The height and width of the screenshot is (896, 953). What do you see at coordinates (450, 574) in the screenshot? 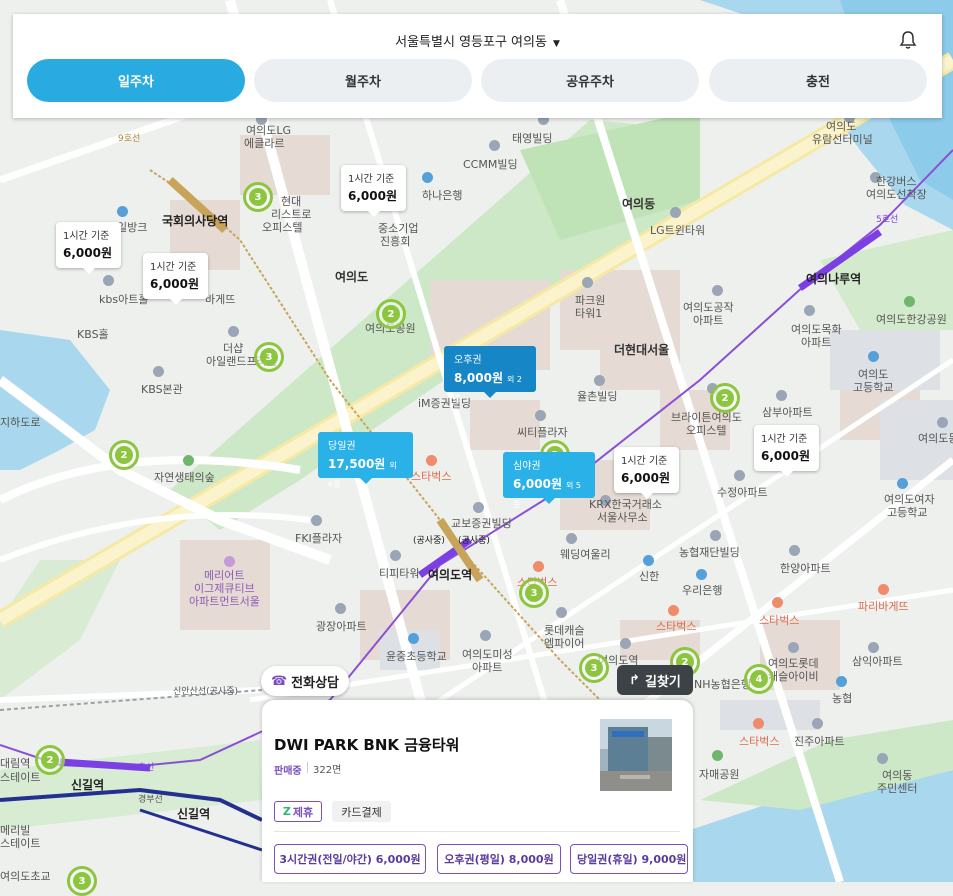
I see `station-label: 여의도역` at bounding box center [450, 574].